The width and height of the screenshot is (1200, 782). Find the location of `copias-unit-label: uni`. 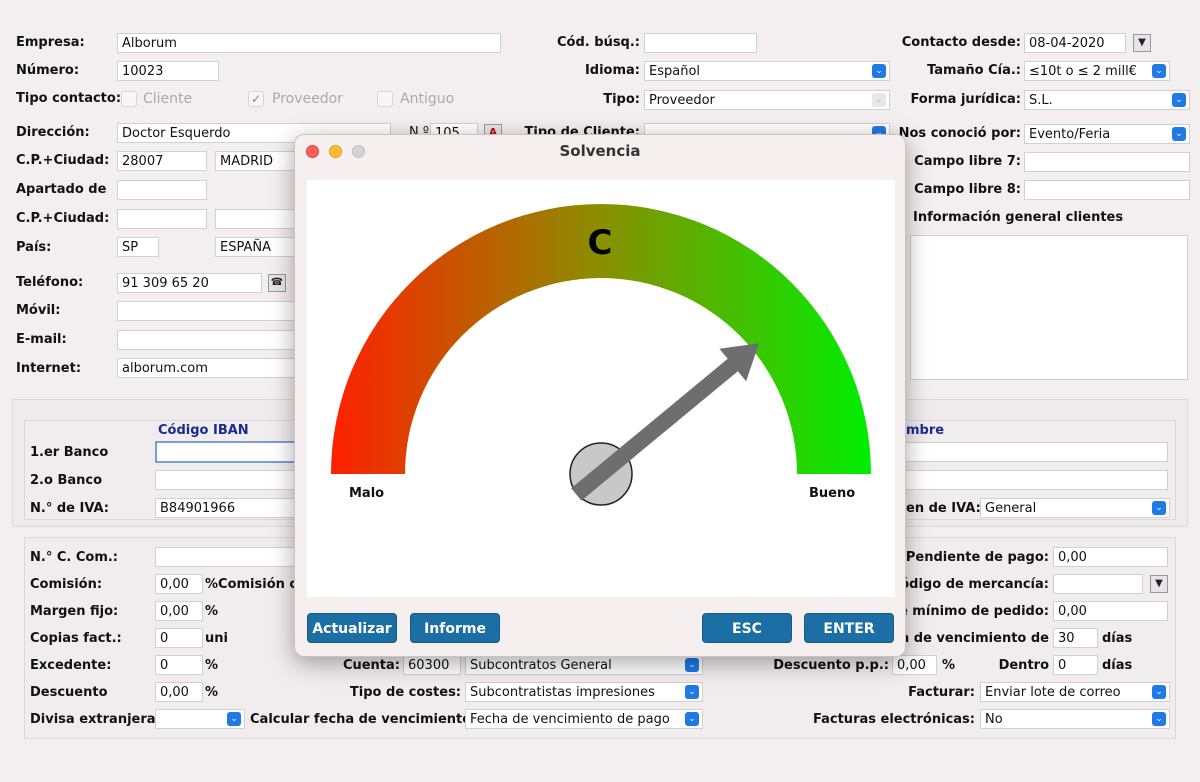

copias-unit-label: uni is located at coordinates (216, 638).